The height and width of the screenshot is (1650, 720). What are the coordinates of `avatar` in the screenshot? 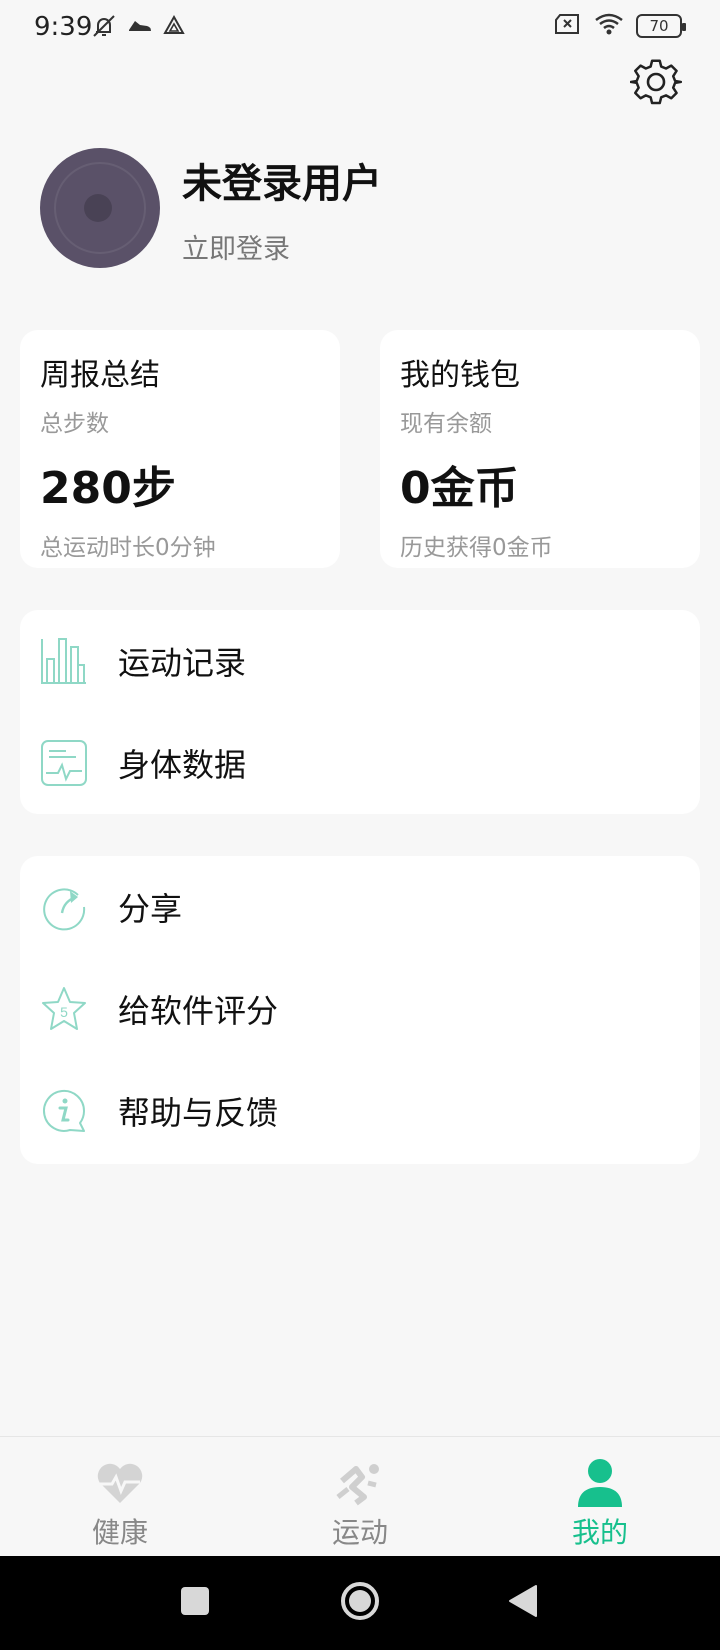 It's located at (100, 208).